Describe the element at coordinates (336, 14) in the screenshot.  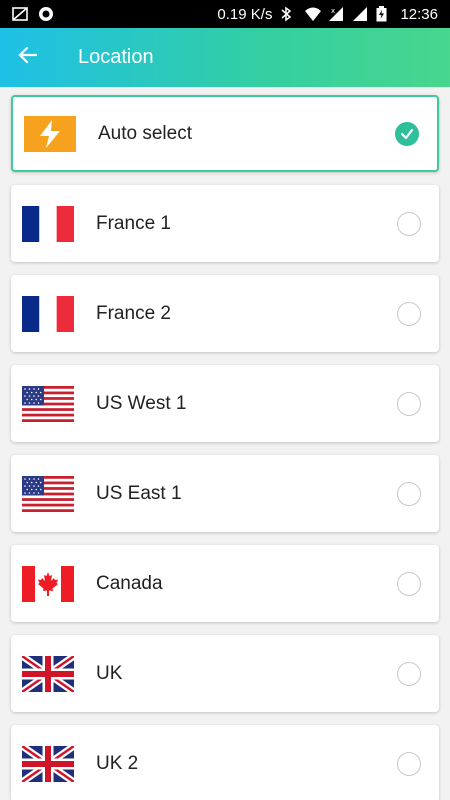
I see `signal-icon: x` at that location.